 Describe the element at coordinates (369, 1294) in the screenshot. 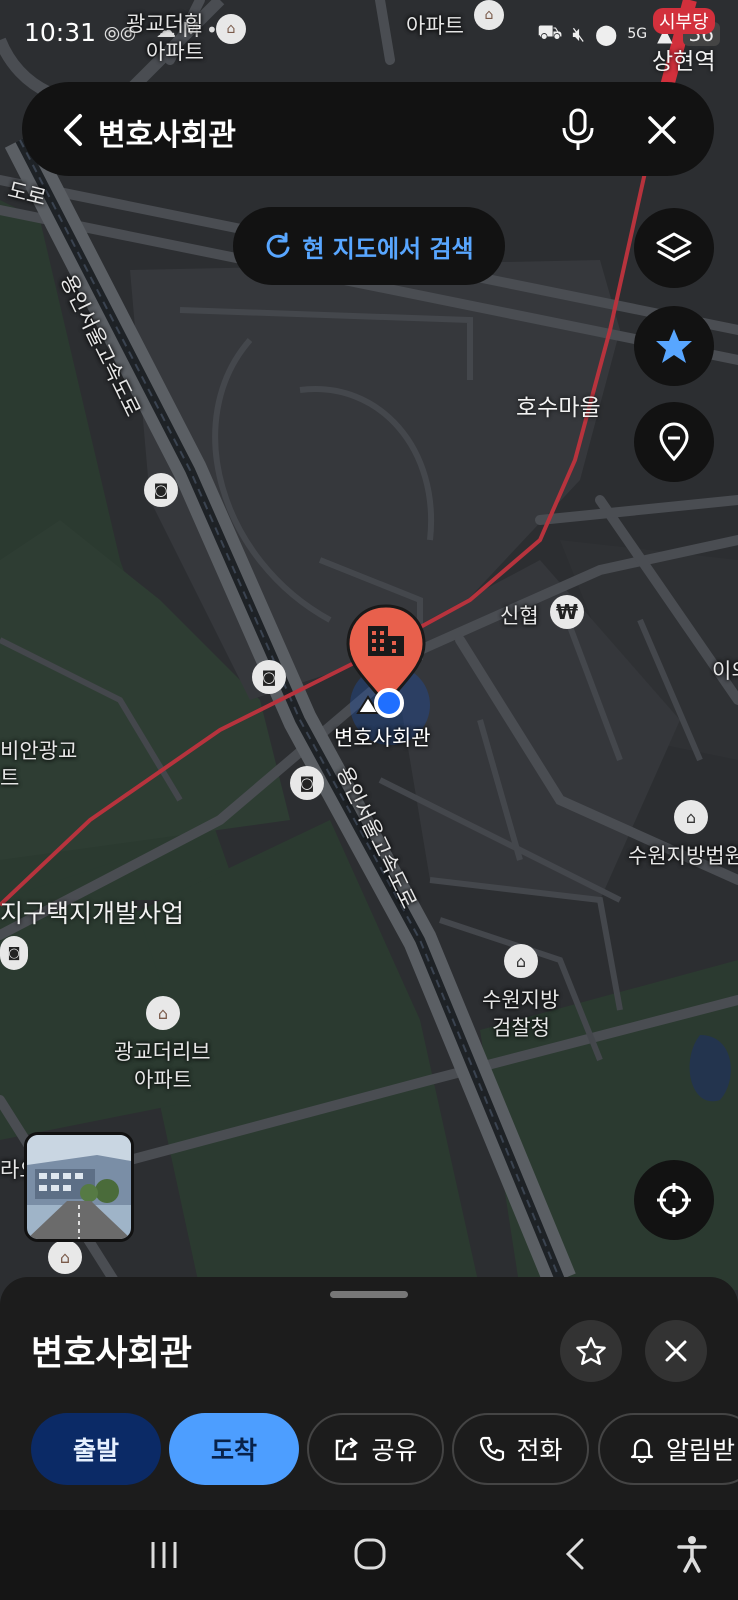

I see `sheet-drag-handle` at that location.